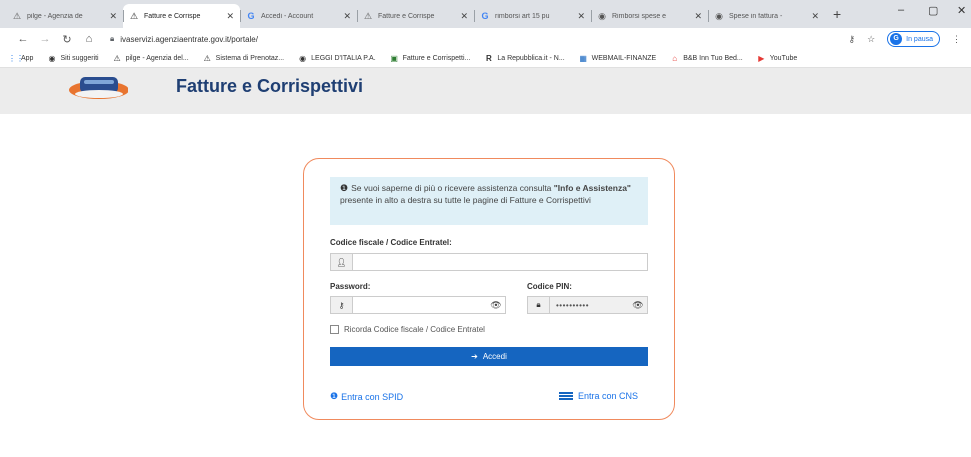  What do you see at coordinates (617, 58) in the screenshot?
I see `bookmark-item: ▦ WEBMAIL-FINANZE` at bounding box center [617, 58].